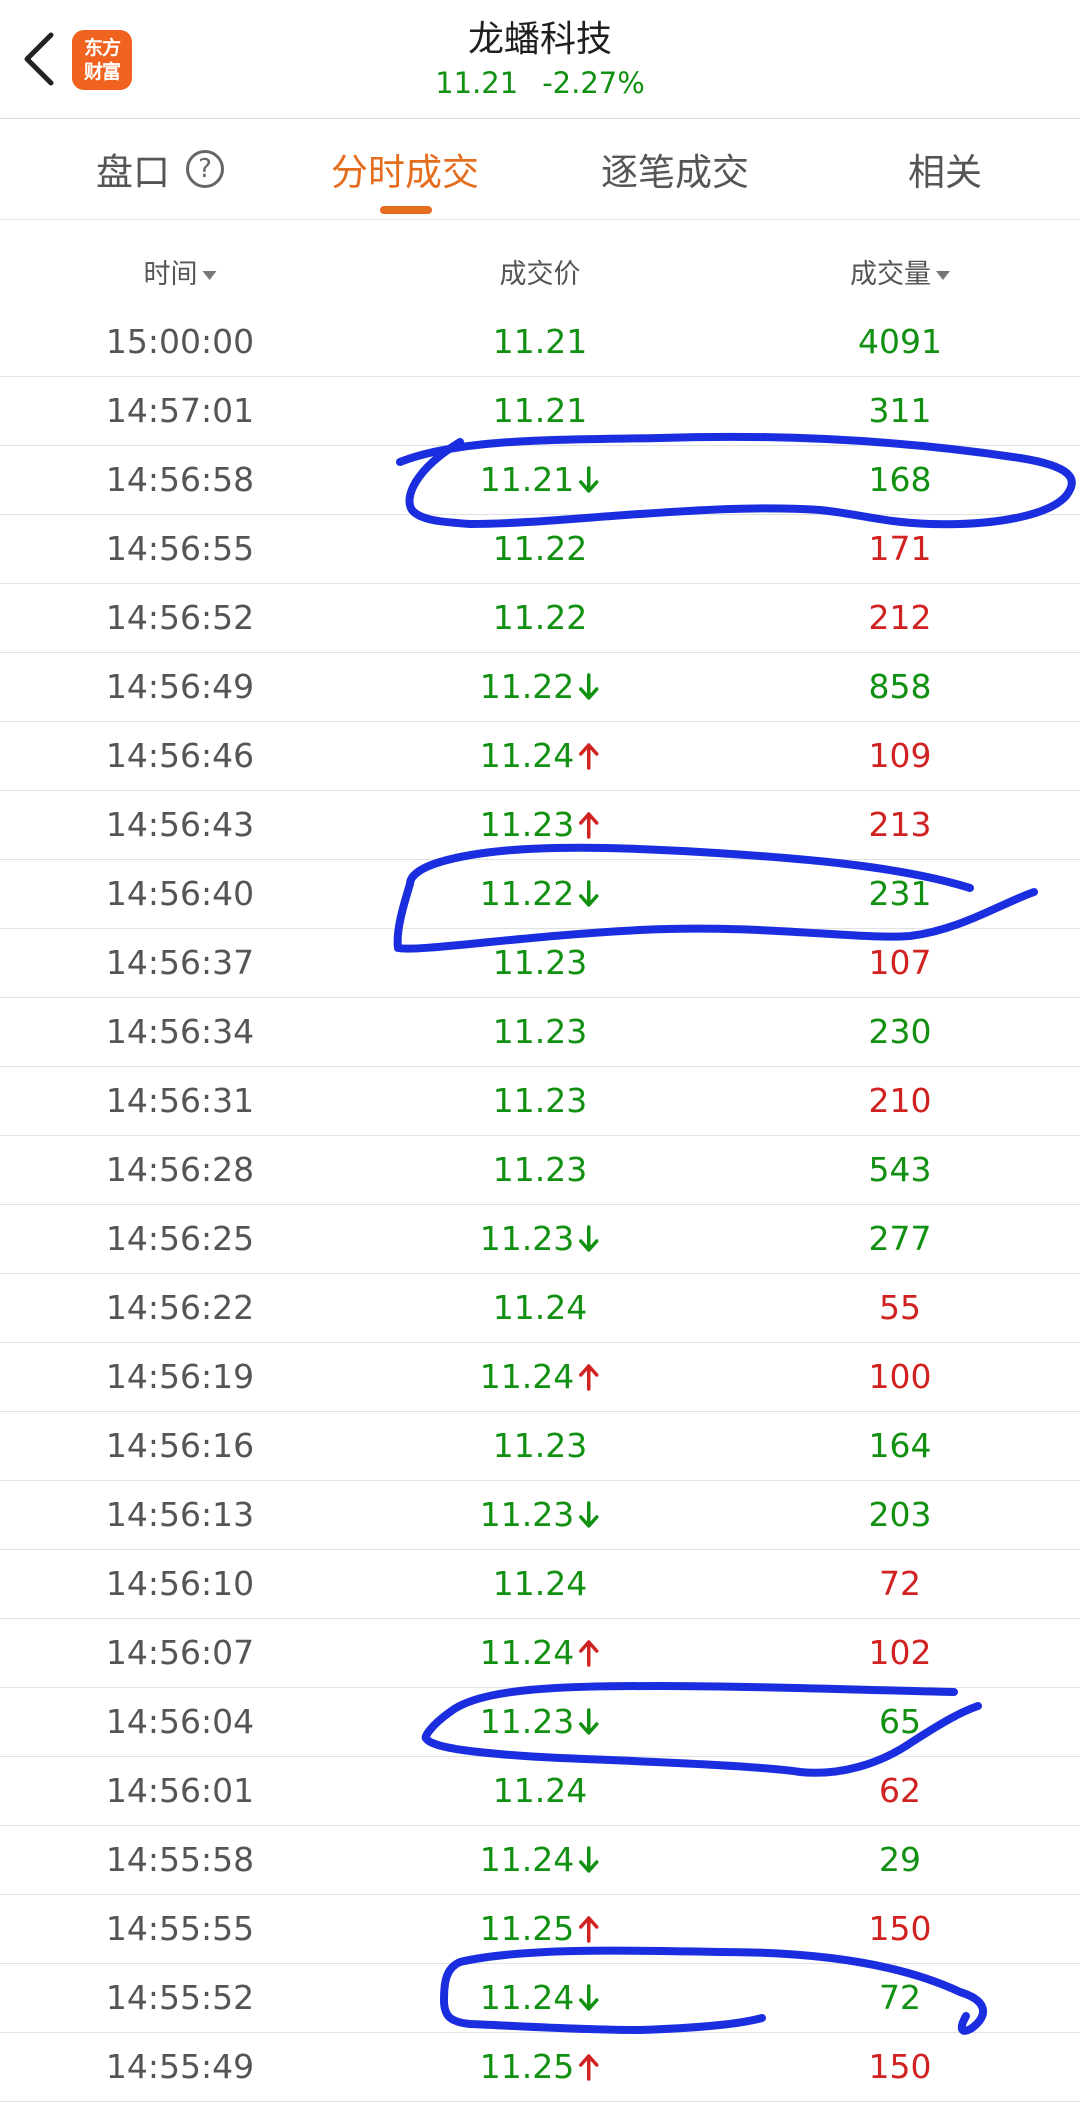 The height and width of the screenshot is (2116, 1080). What do you see at coordinates (160, 169) in the screenshot?
I see `tab-order-book: 盘口 ?` at bounding box center [160, 169].